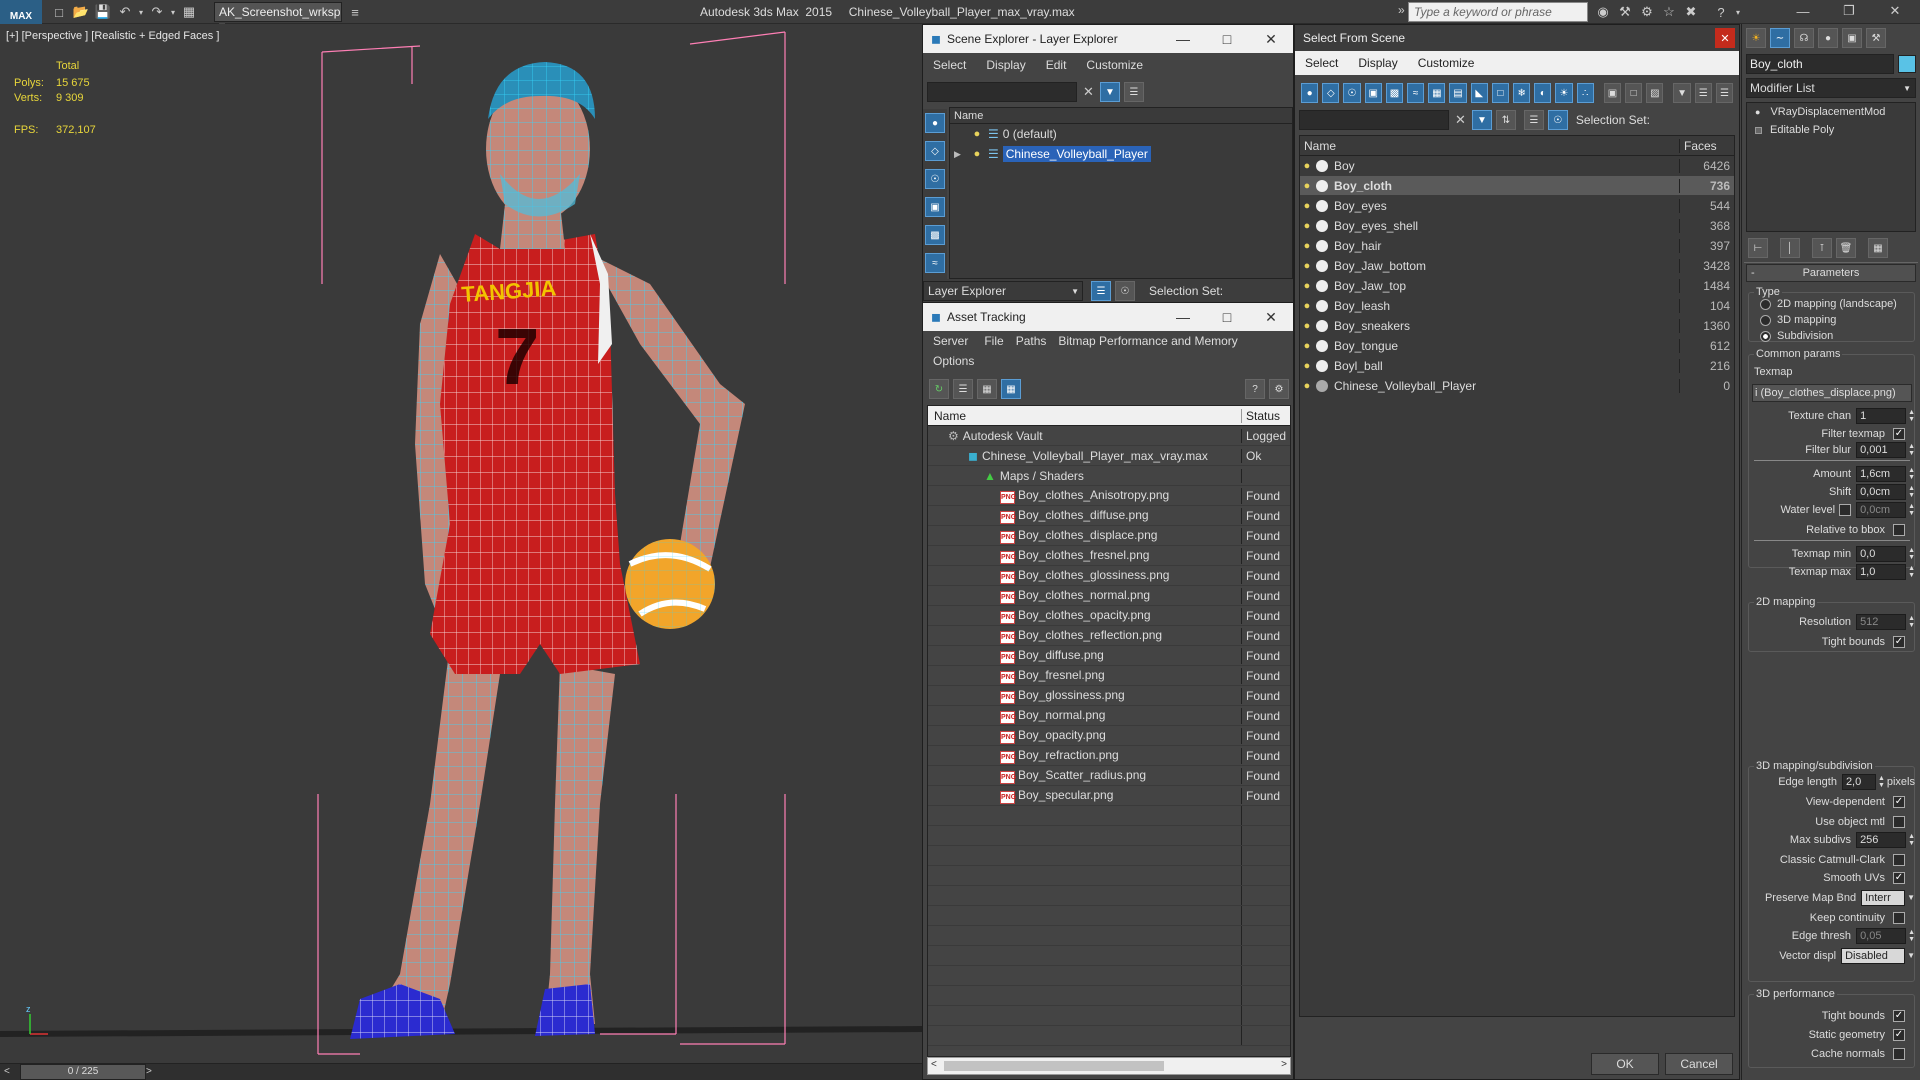 This screenshot has height=1080, width=1920. I want to click on at-list-icon: ☰, so click(963, 389).